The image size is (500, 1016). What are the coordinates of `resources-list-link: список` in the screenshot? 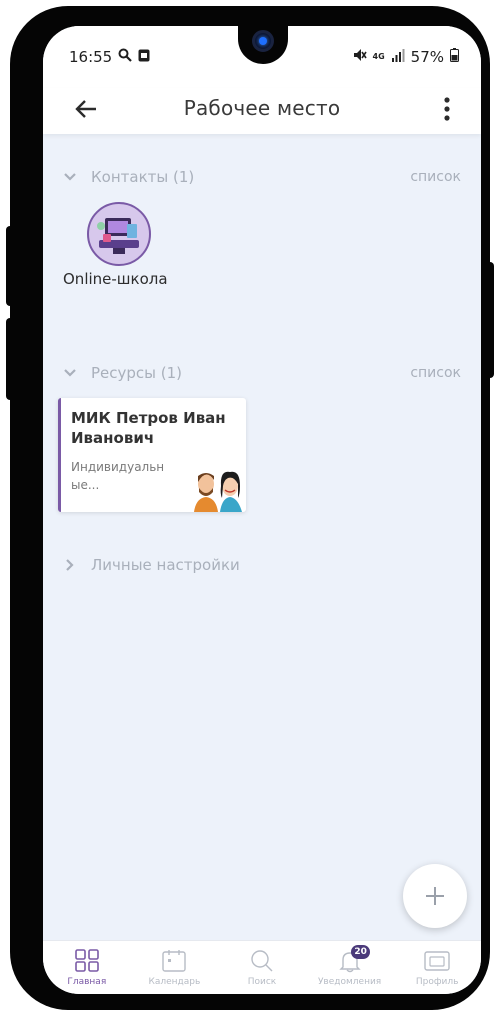 It's located at (435, 373).